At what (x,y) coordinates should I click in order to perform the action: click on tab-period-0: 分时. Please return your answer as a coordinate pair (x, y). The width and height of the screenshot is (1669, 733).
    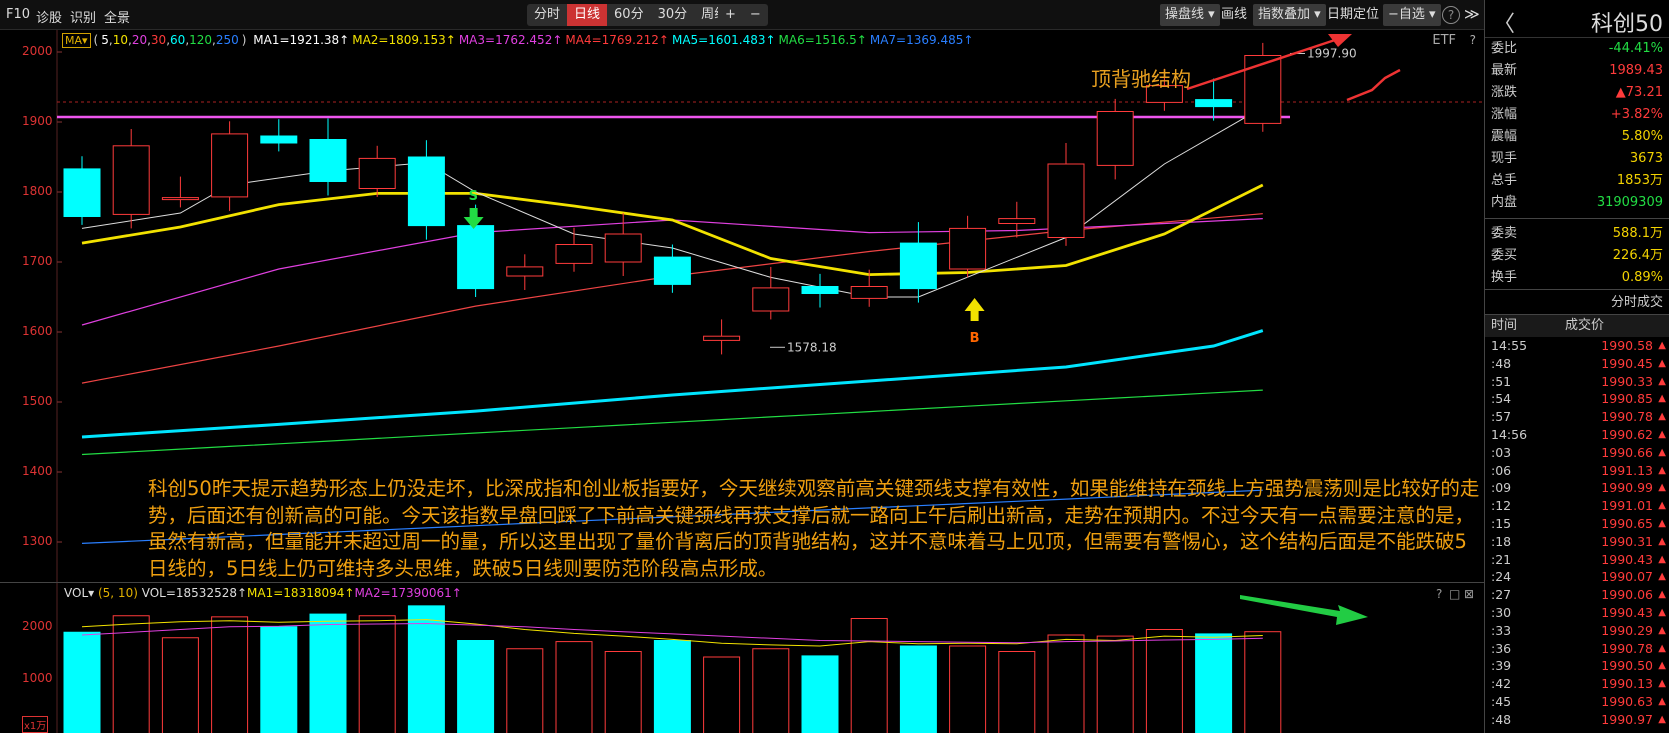
    Looking at the image, I should click on (547, 15).